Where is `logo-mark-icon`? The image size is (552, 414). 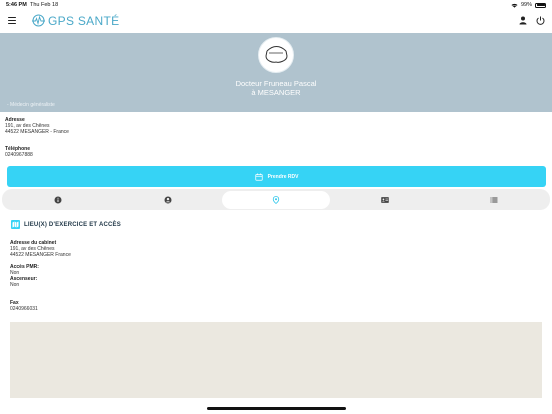 logo-mark-icon is located at coordinates (38, 20).